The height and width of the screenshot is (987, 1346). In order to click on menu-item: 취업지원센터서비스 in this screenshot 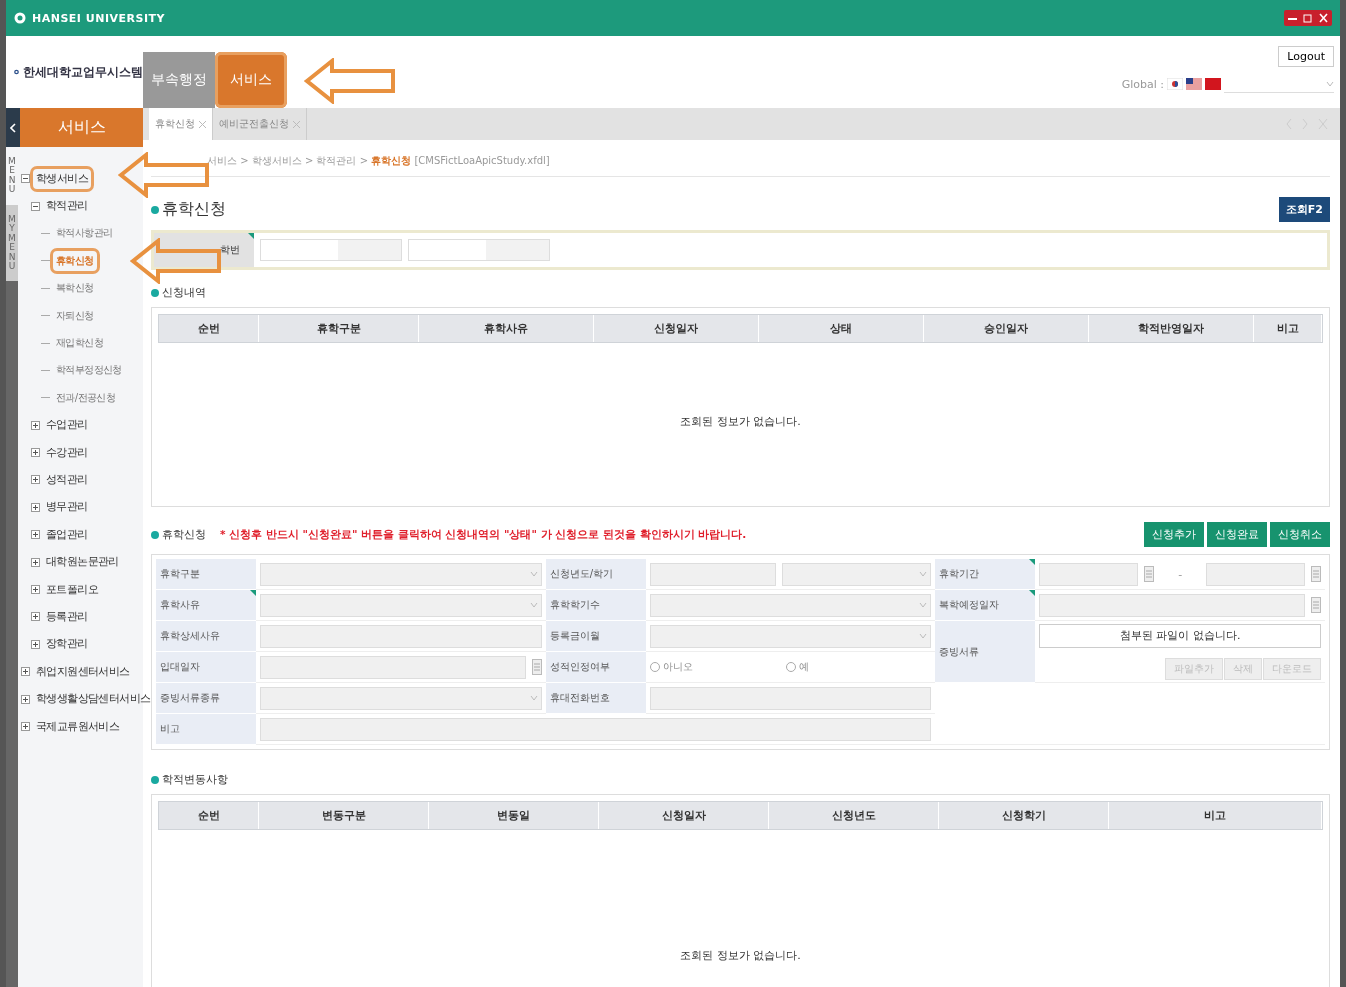, I will do `click(83, 671)`.